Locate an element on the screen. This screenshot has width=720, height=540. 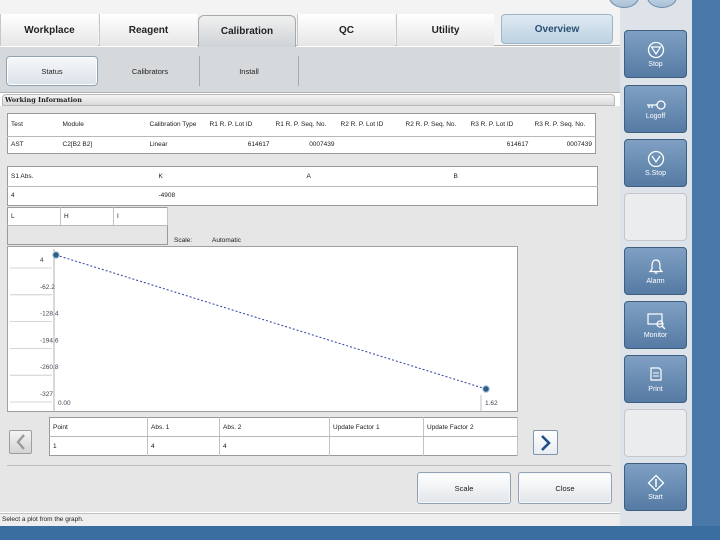
column-header: S1 Abs. is located at coordinates (81, 176).